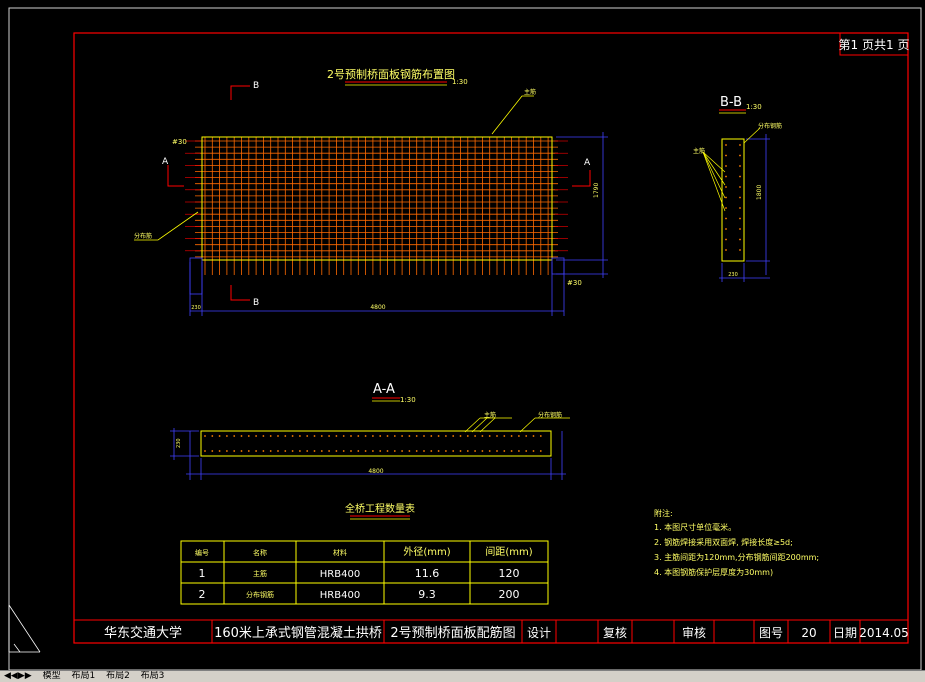  Describe the element at coordinates (770, 126) in the screenshot. I see `callout-bb-top: 分布钢筋` at that location.